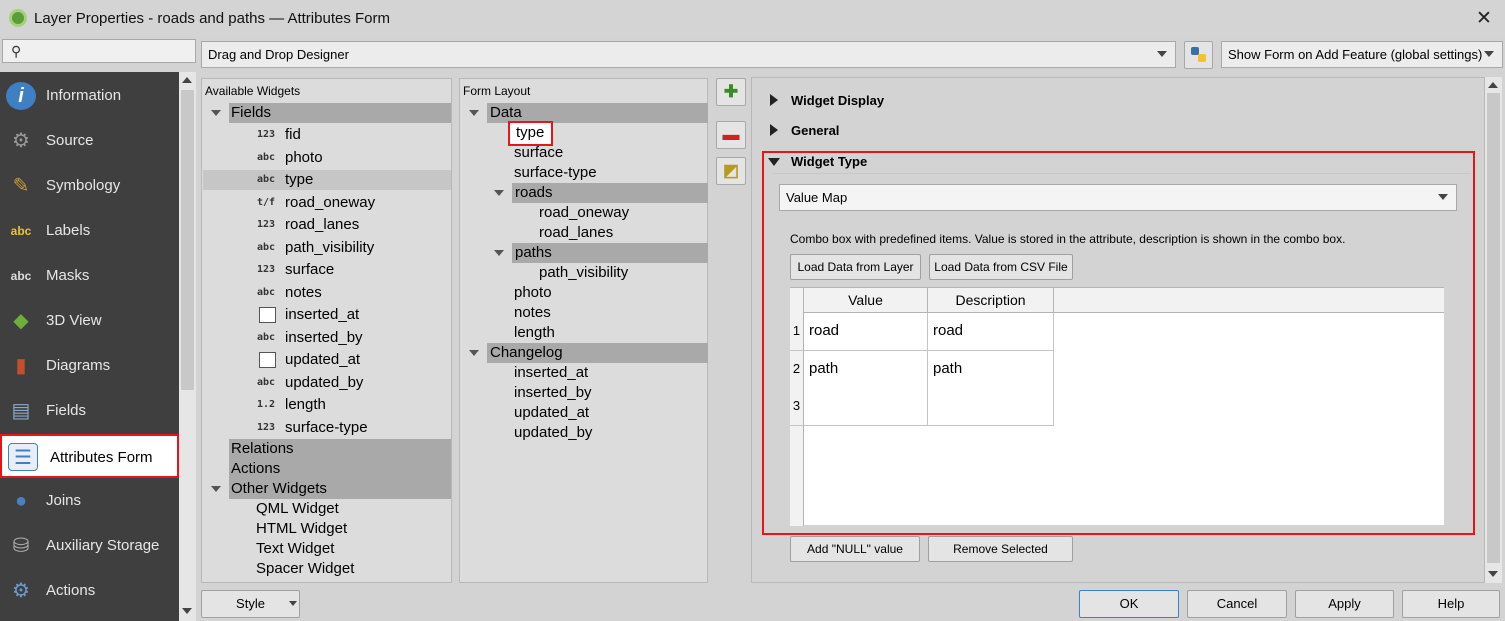 The height and width of the screenshot is (621, 1505). What do you see at coordinates (1493, 330) in the screenshot?
I see `config-scrollbar` at bounding box center [1493, 330].